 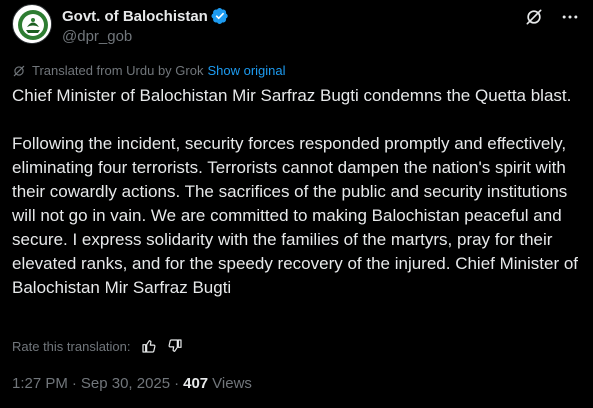 I want to click on verified-badge-icon, so click(x=220, y=16).